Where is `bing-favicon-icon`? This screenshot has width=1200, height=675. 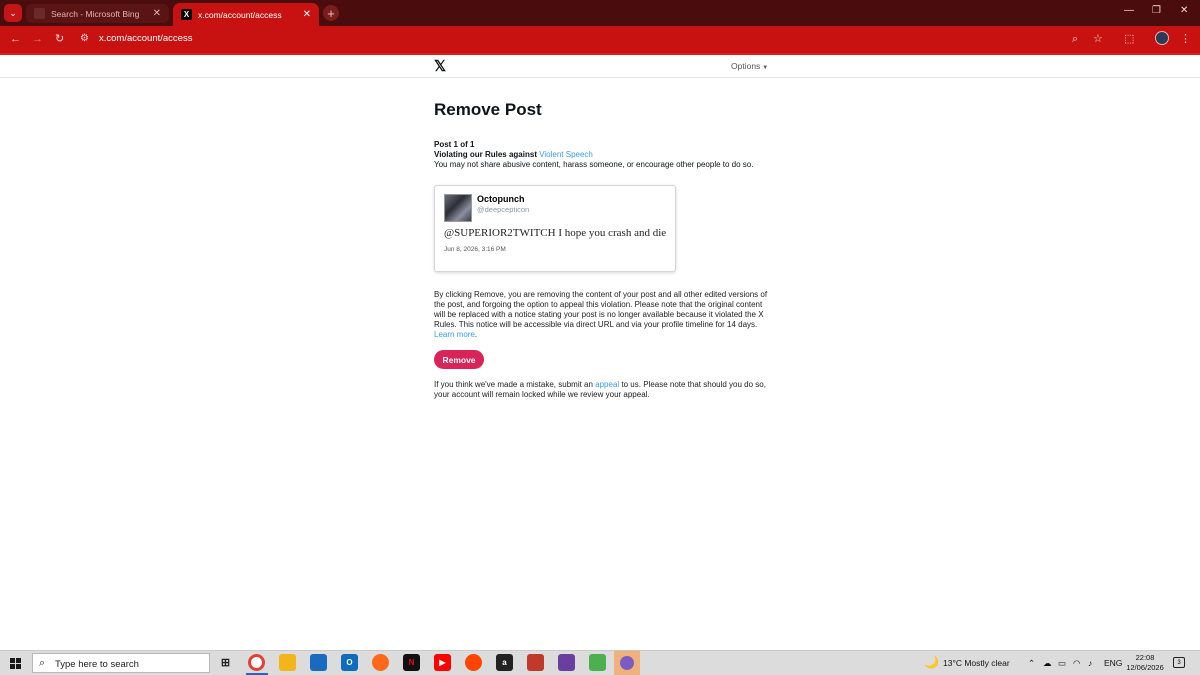
bing-favicon-icon is located at coordinates (39, 13).